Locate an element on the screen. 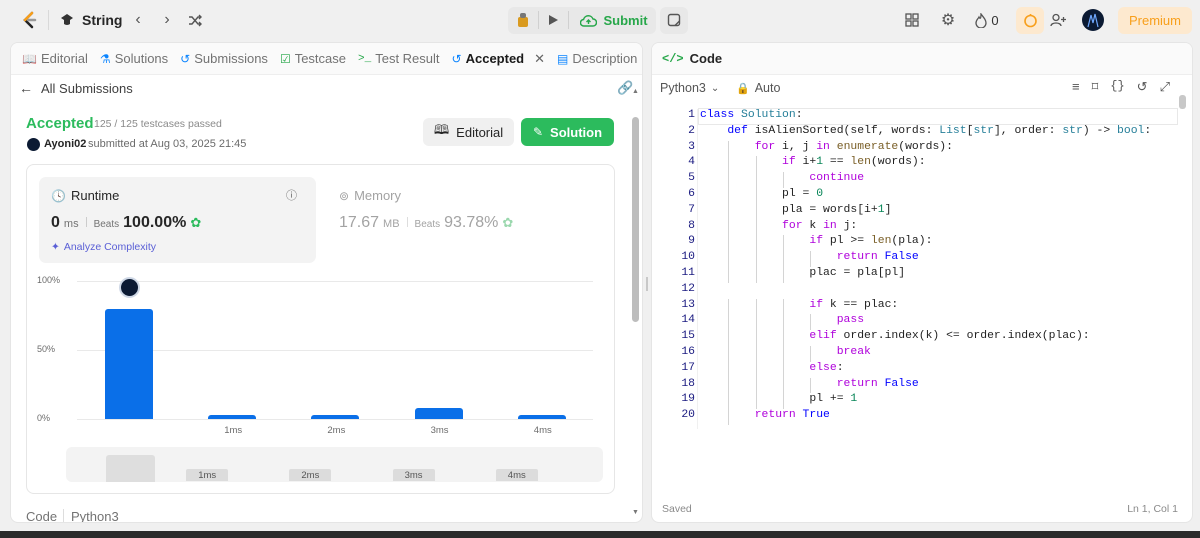 This screenshot has height=538, width=1200. code-line: 19 pl += 1 is located at coordinates (754, 401).